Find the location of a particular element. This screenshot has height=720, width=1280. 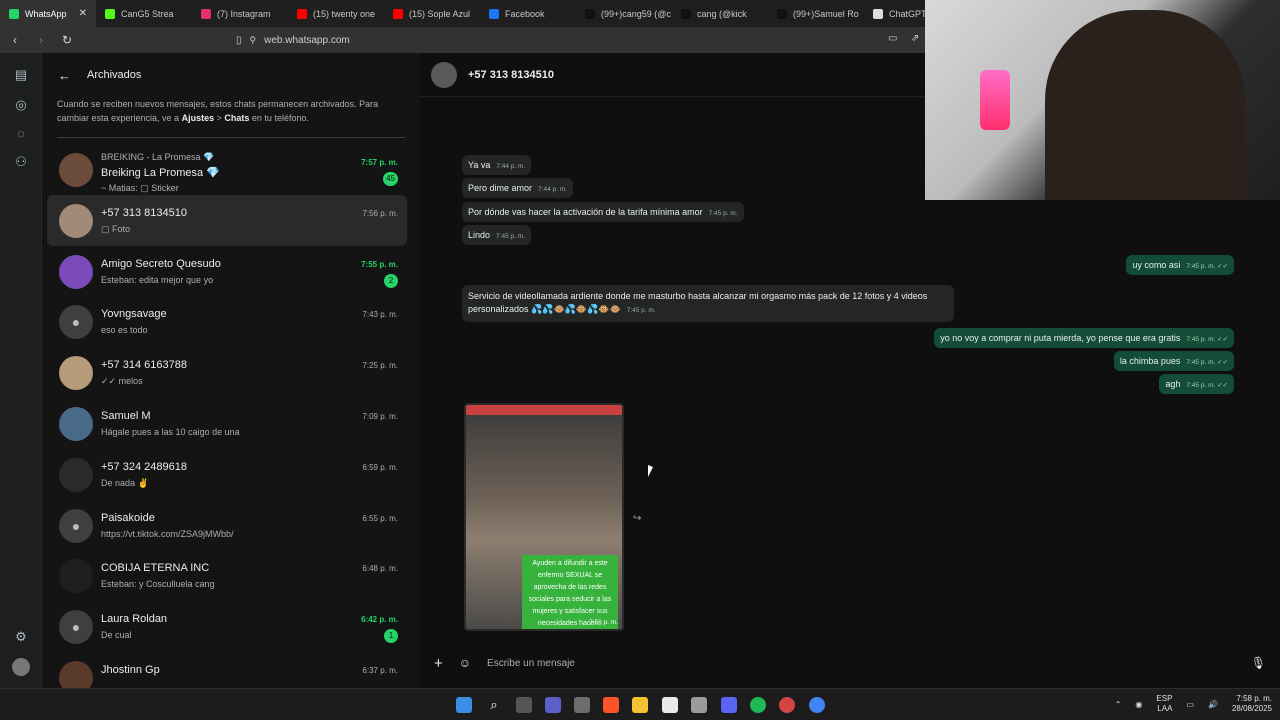

settings-icon: ⚙ is located at coordinates (21, 638).